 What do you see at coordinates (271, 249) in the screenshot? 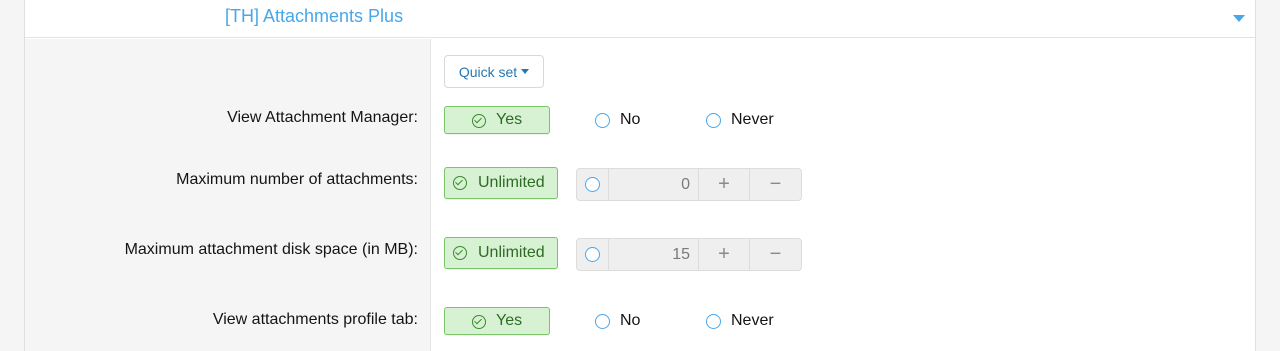
I see `row-label-max-disk-space: Maximum attachment disk space (in MB):` at bounding box center [271, 249].